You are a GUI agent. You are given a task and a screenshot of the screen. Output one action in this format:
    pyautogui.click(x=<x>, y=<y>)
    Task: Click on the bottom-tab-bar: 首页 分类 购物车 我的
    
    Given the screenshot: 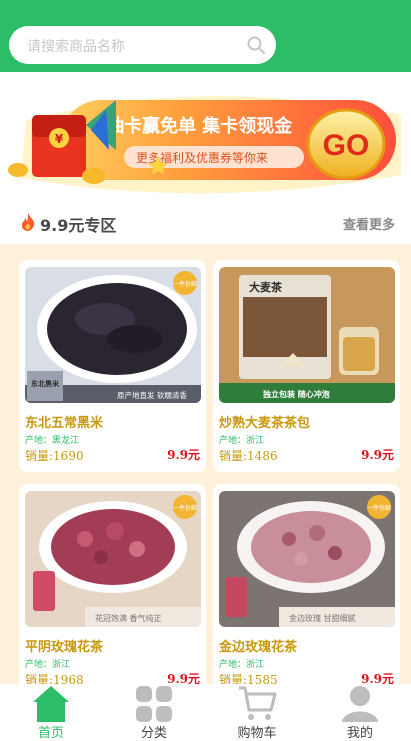 What is the action you would take?
    pyautogui.click(x=205, y=712)
    